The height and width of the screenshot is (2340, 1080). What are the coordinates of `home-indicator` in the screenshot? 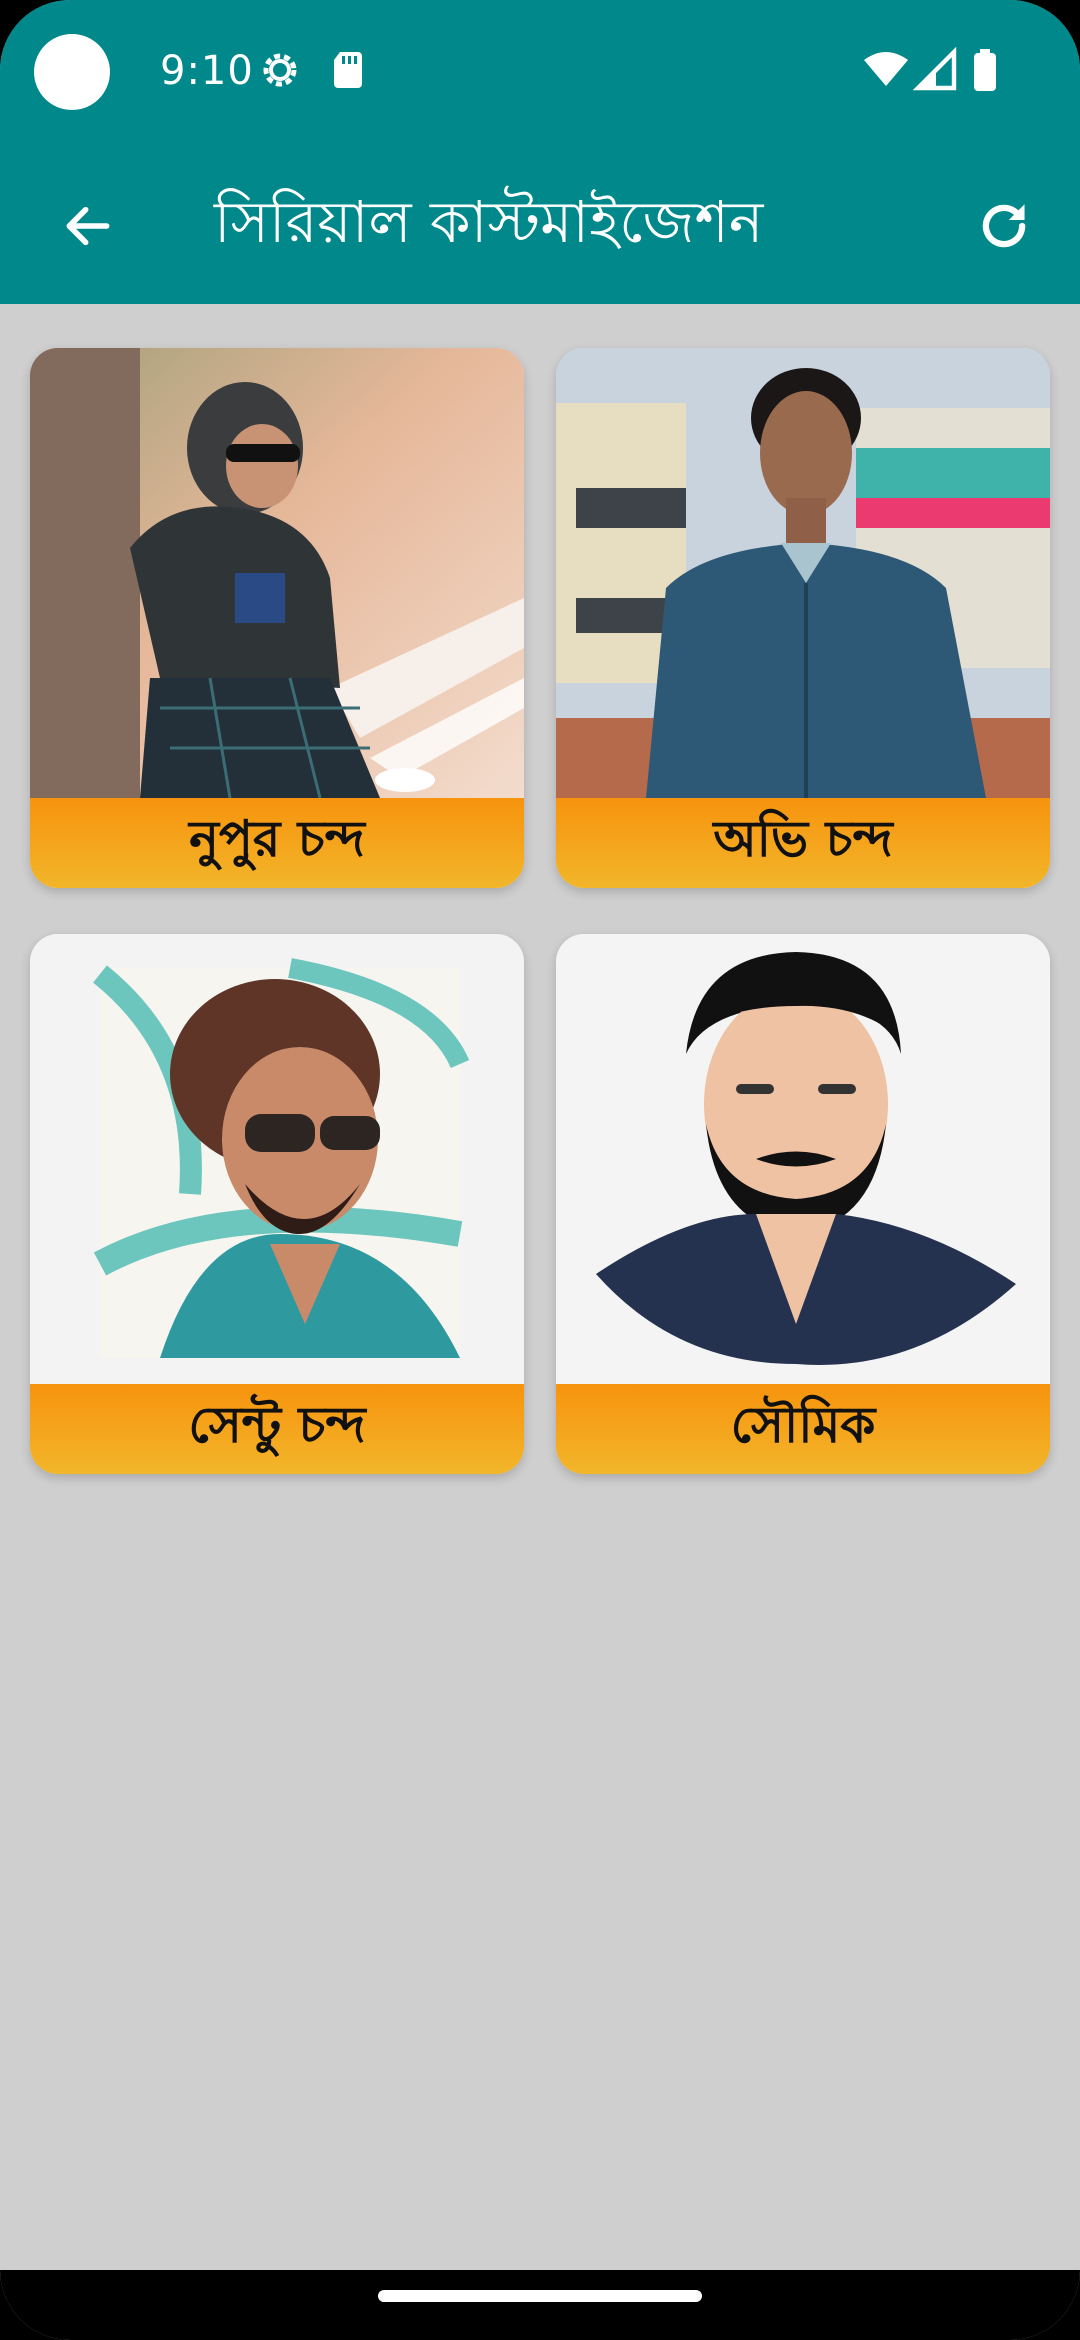 It's located at (540, 2296).